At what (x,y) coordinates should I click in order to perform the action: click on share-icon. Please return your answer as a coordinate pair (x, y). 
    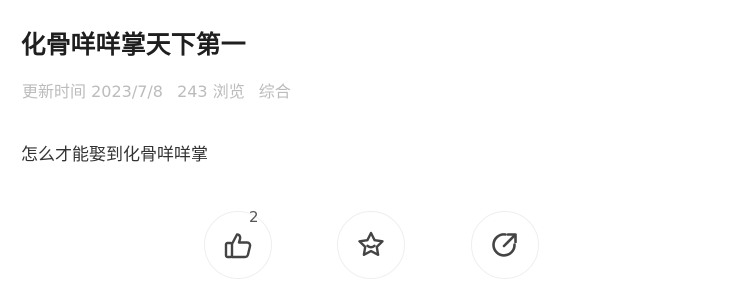
    Looking at the image, I should click on (504, 245).